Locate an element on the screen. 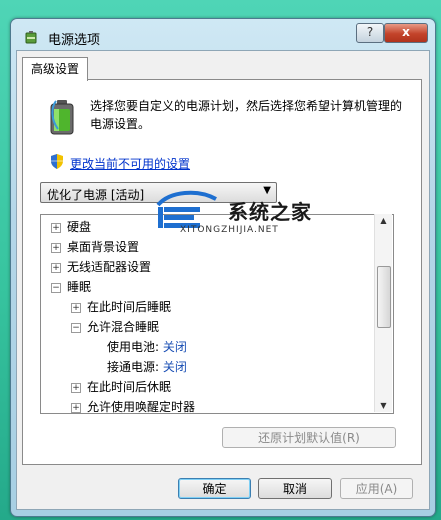  power-options-icon is located at coordinates (31, 37).